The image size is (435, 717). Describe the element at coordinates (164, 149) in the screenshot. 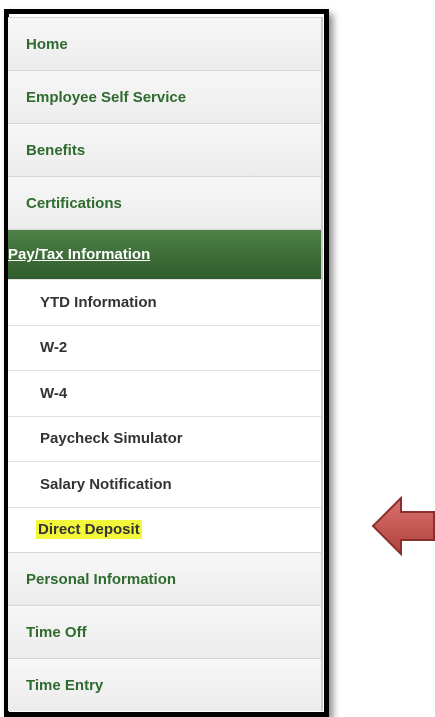

I see `menu-item-benefits: Benefits` at that location.